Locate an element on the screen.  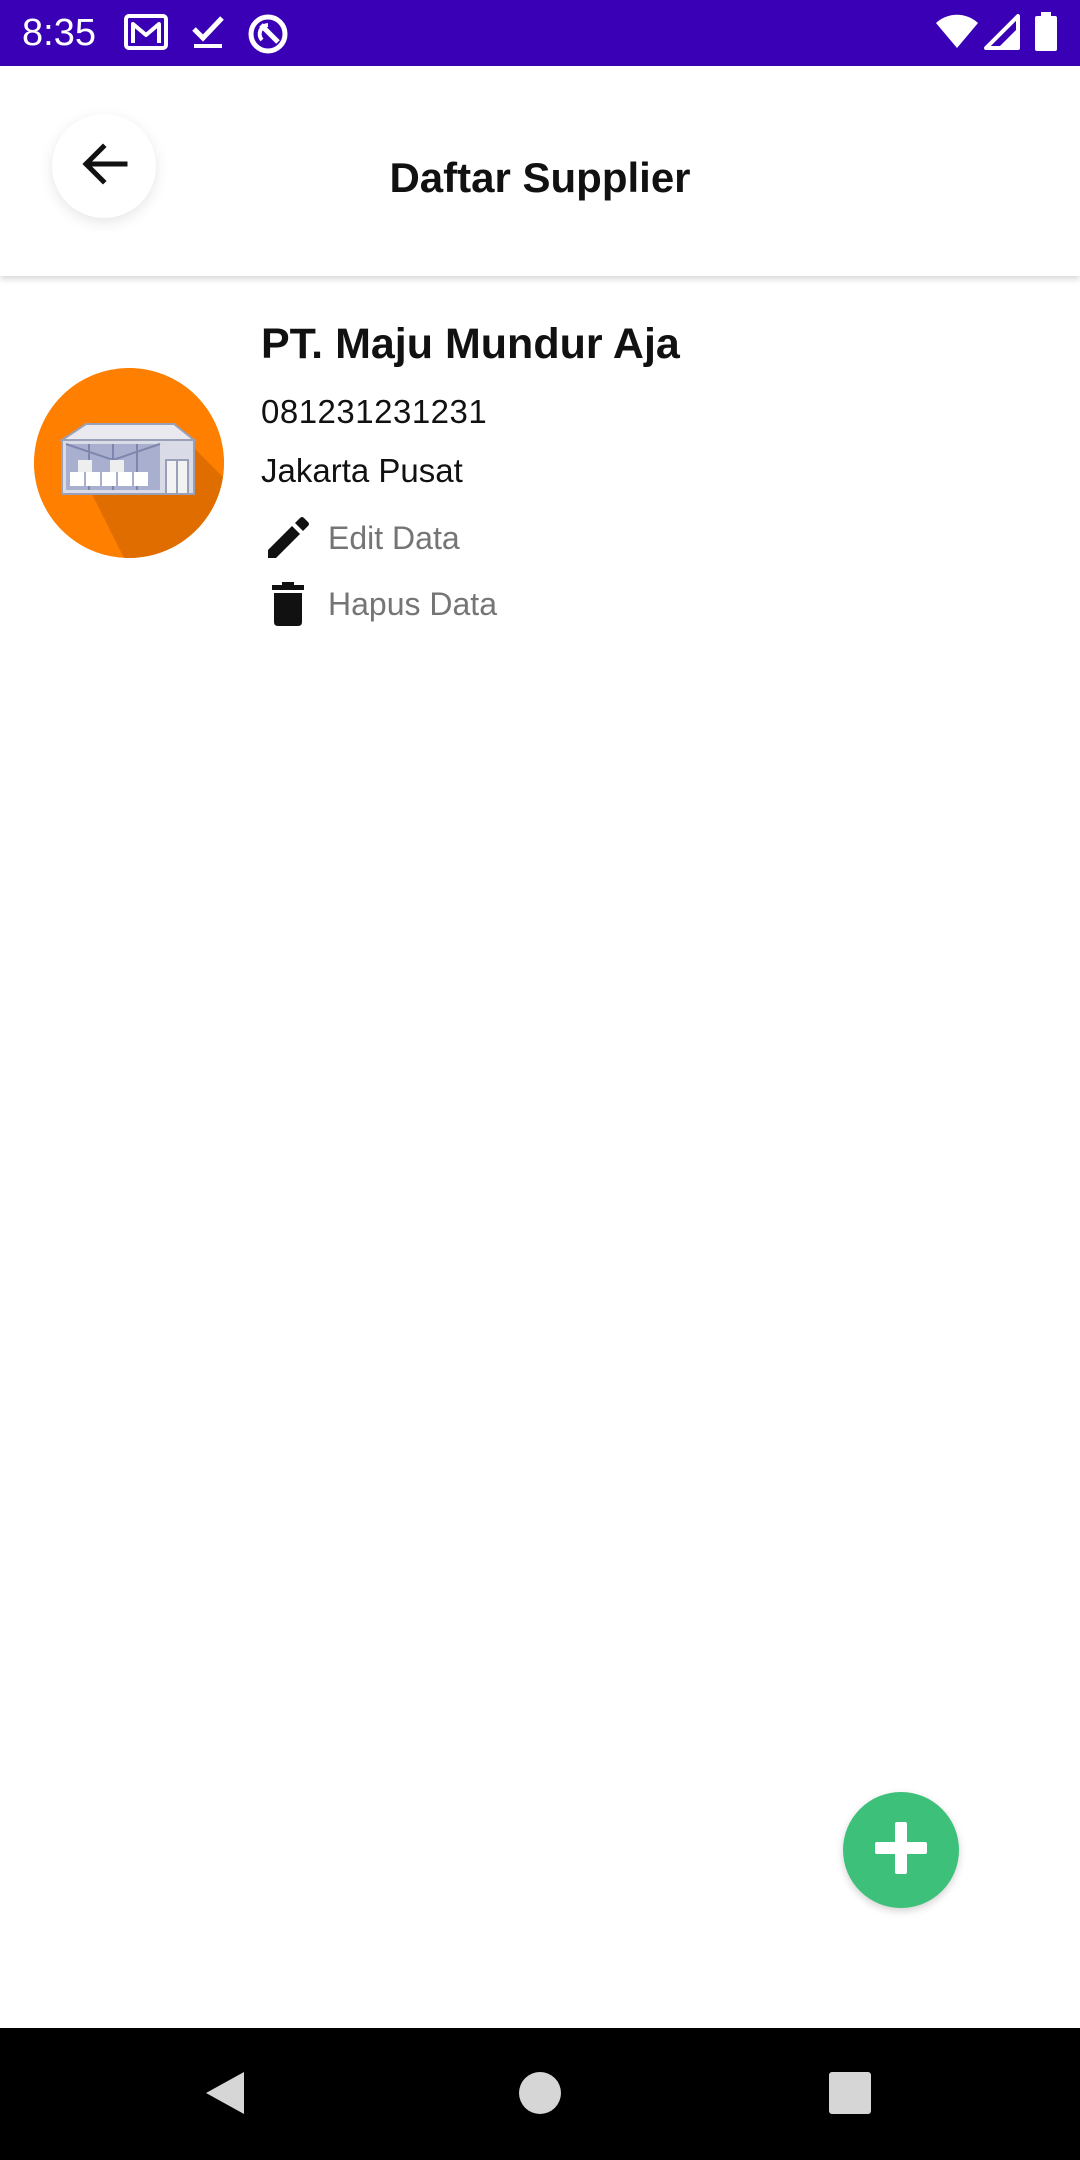
edit-data-label: Edit Data is located at coordinates (394, 537).